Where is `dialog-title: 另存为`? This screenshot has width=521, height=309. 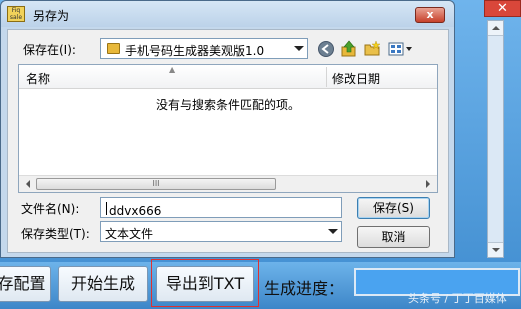
dialog-title: 另存为 is located at coordinates (51, 16).